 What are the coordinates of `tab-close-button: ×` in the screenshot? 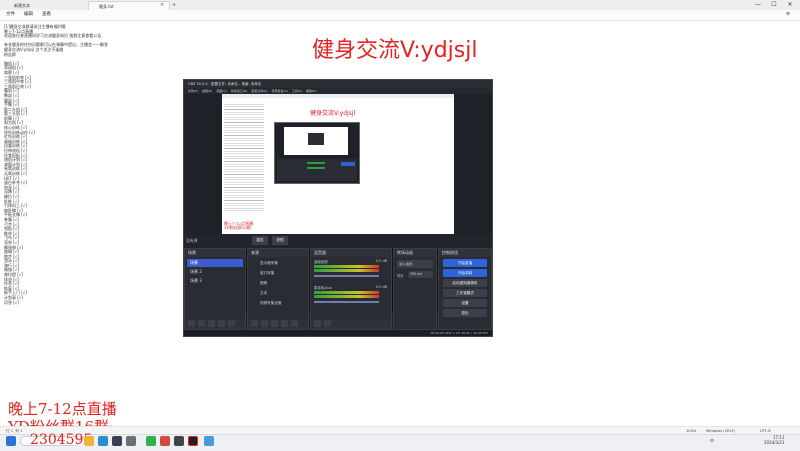 It's located at (162, 5).